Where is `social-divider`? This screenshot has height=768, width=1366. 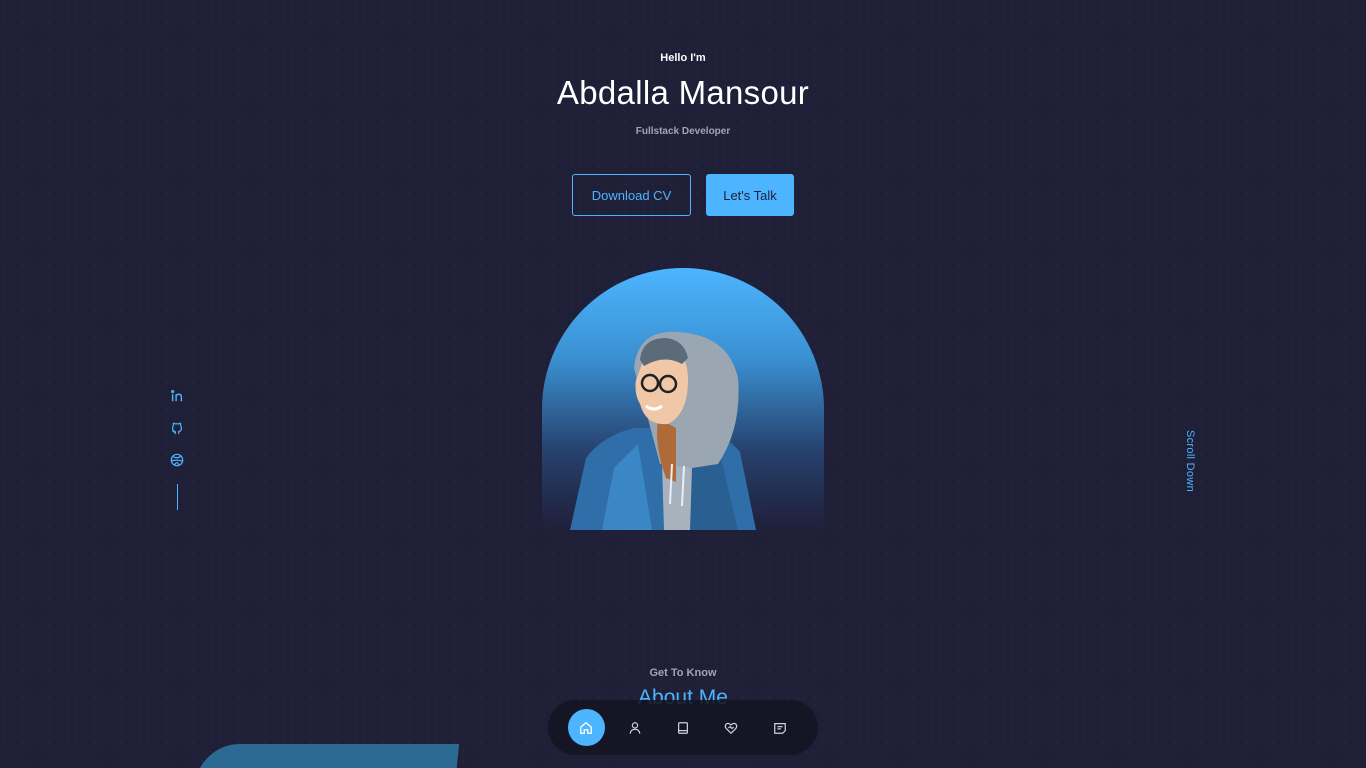 social-divider is located at coordinates (177, 497).